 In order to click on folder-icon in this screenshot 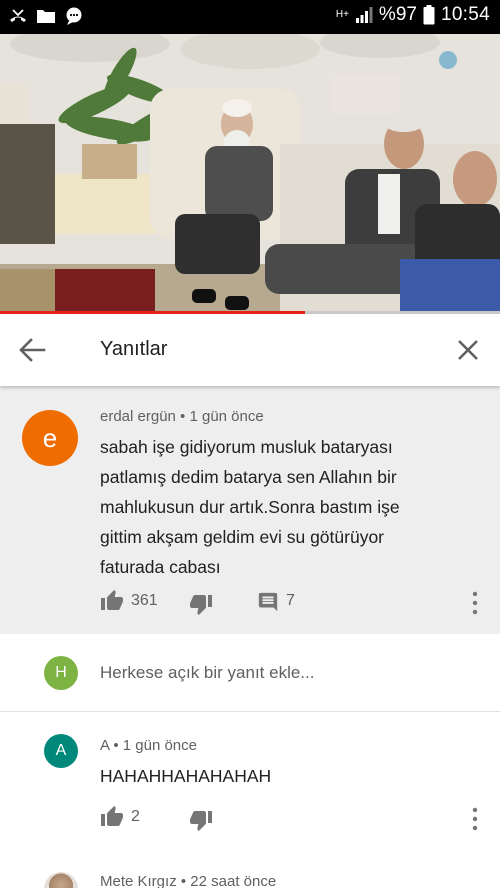, I will do `click(46, 16)`.